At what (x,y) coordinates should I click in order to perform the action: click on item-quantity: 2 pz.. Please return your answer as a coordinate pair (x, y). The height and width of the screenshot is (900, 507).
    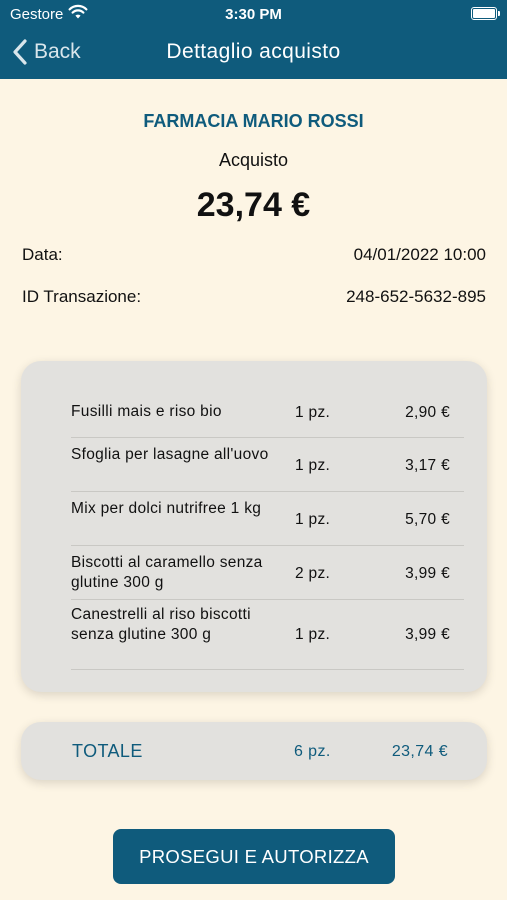
    Looking at the image, I should click on (313, 573).